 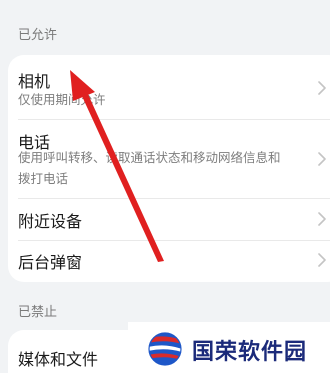 What do you see at coordinates (149, 157) in the screenshot?
I see `permission-subtitle-line1: 使用呼叫转移、读取通话状态和移动网络信息和` at bounding box center [149, 157].